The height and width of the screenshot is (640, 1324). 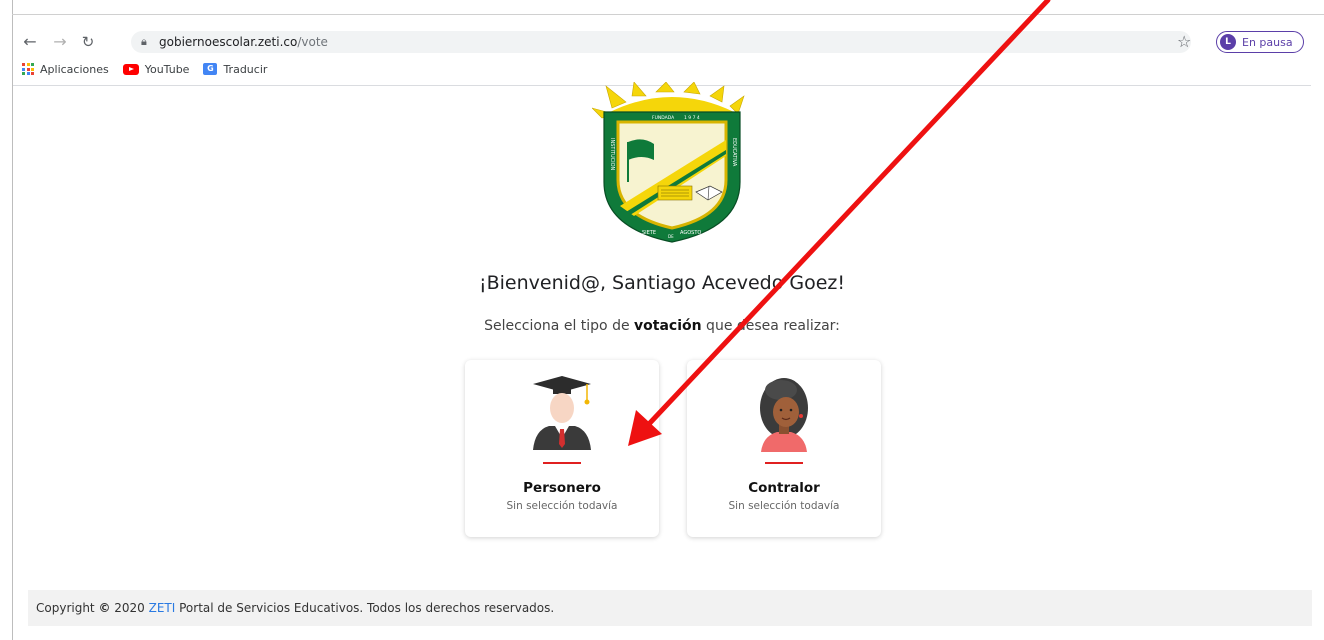 I want to click on bookmark-translate: G Traducir, so click(x=235, y=69).